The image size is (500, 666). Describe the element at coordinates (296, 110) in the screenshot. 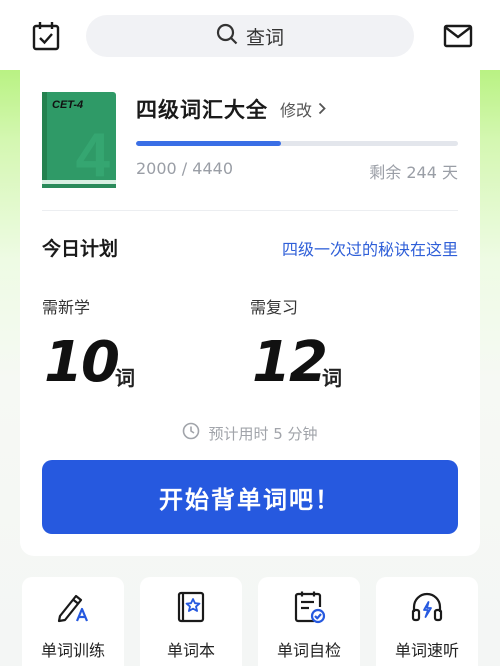

I see `edit-label: 修改` at that location.